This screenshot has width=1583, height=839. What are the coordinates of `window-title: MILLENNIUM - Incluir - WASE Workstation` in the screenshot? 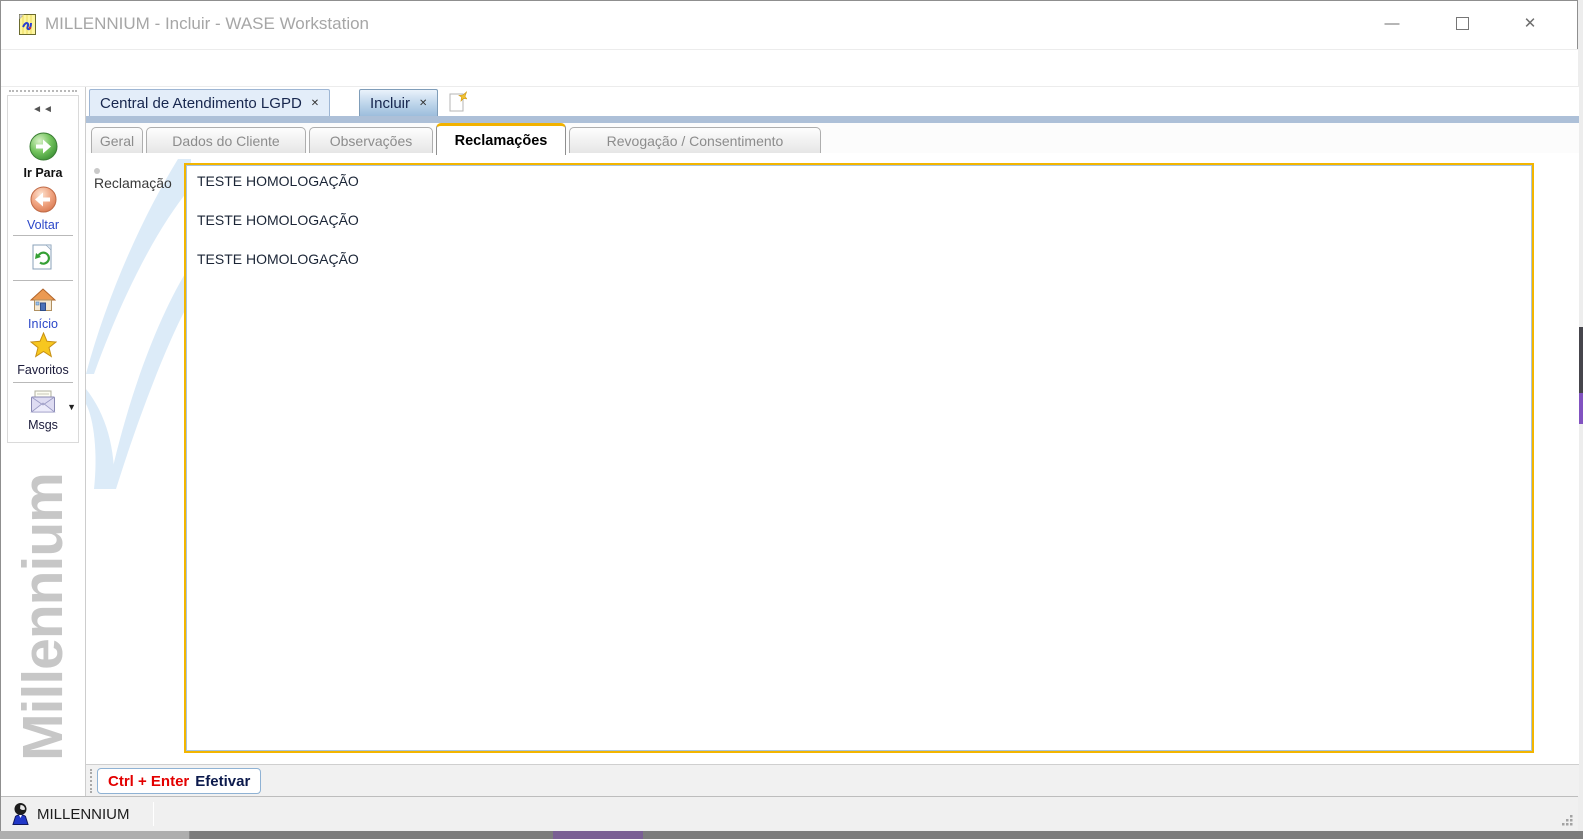 It's located at (207, 23).